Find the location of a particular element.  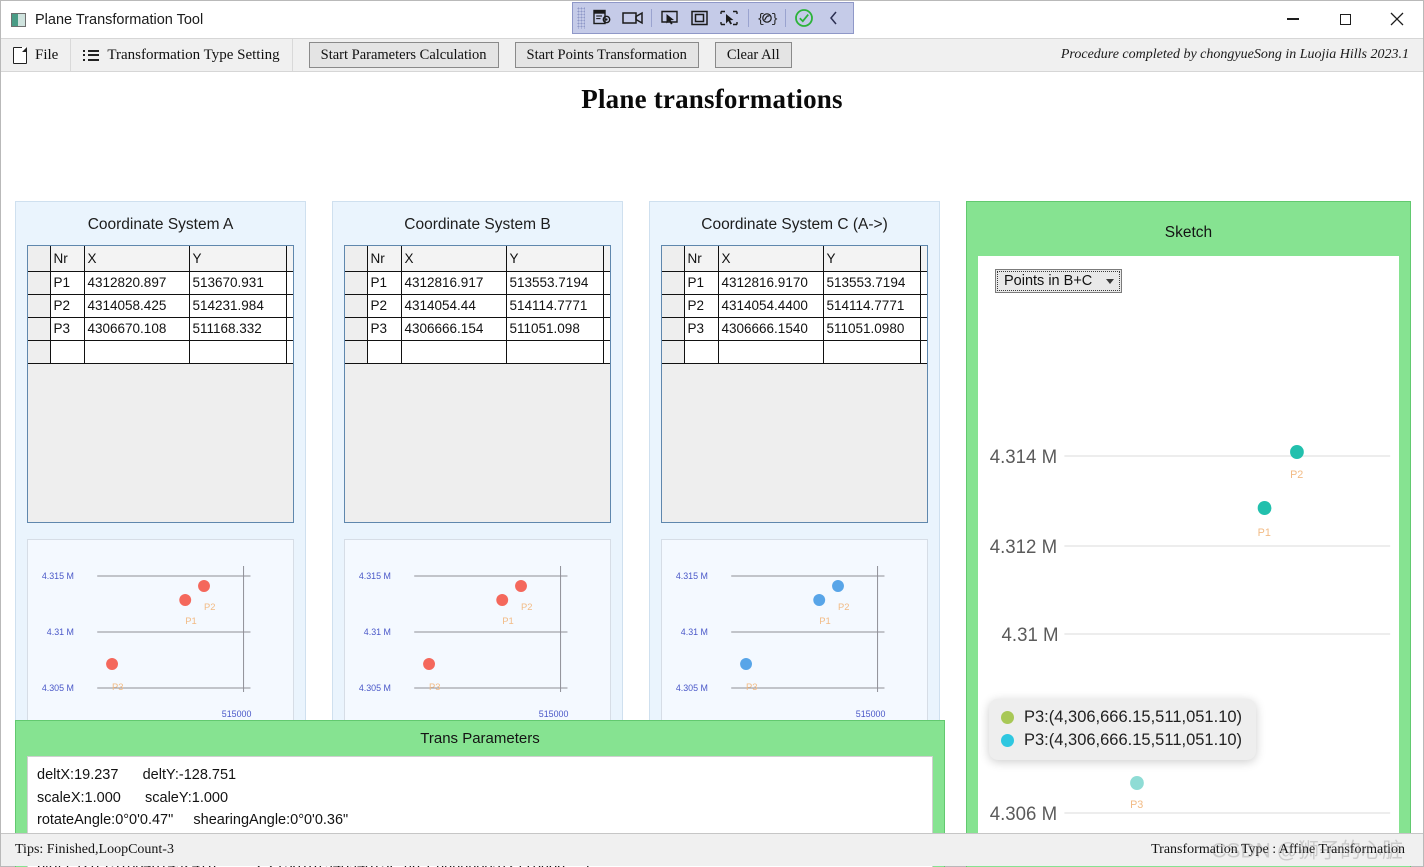

cell-x: 4306670.108 is located at coordinates (136, 328).